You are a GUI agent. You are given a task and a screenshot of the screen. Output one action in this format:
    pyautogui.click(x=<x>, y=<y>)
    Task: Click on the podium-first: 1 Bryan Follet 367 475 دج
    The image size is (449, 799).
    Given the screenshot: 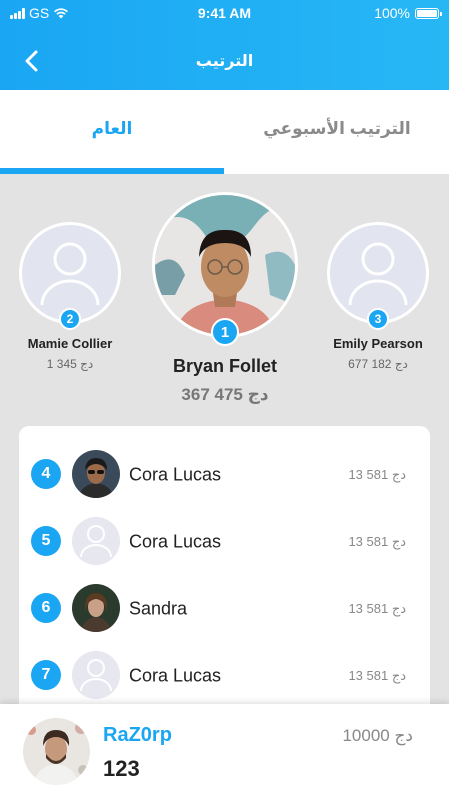 What is the action you would take?
    pyautogui.click(x=225, y=298)
    